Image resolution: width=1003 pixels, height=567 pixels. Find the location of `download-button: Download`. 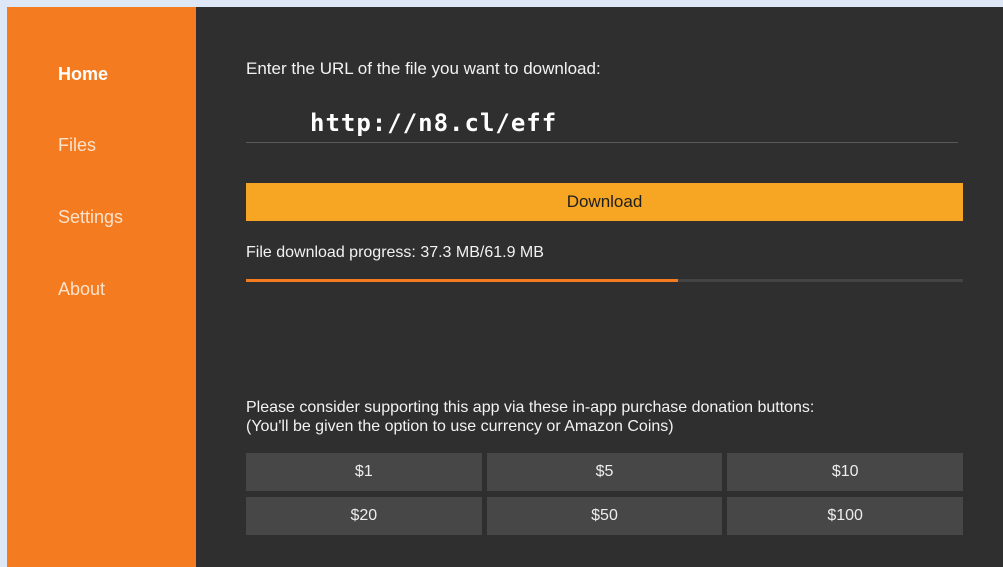

download-button: Download is located at coordinates (604, 202).